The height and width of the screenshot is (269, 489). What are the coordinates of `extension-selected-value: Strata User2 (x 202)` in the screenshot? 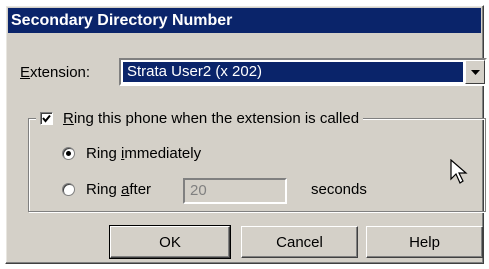 It's located at (293, 72).